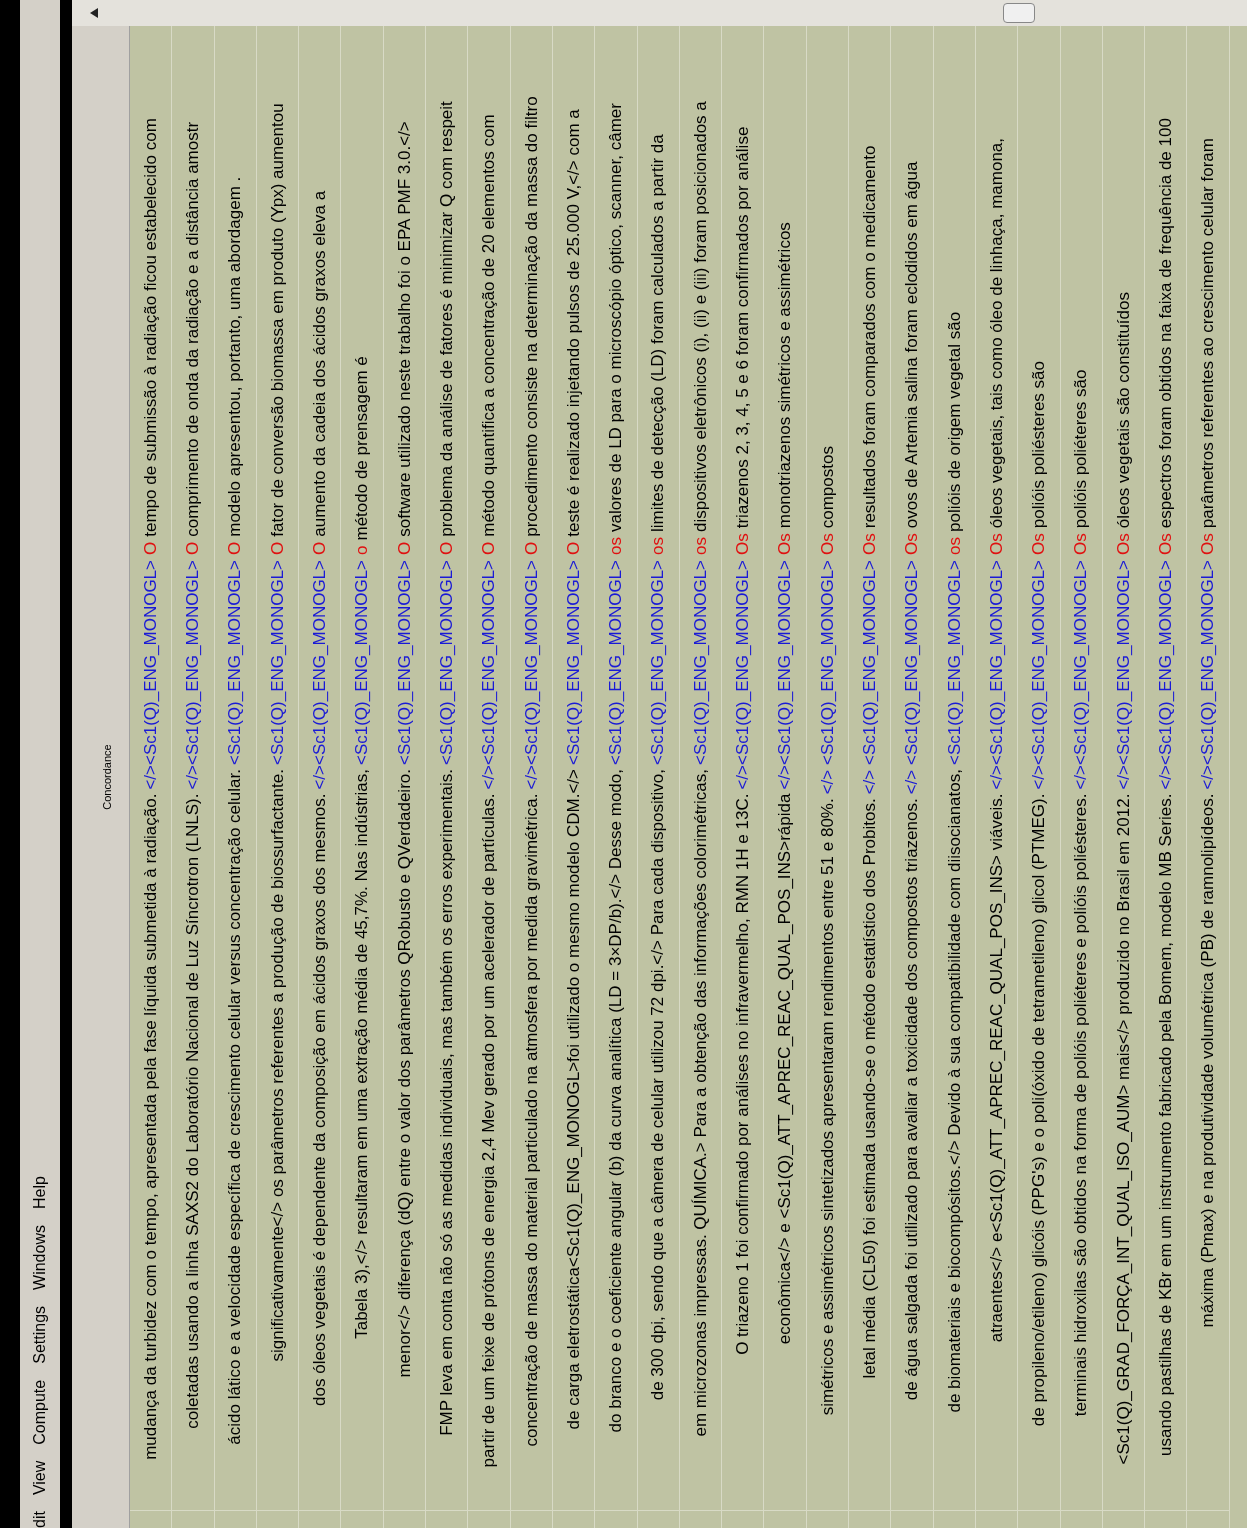 The height and width of the screenshot is (1528, 1247). What do you see at coordinates (1208, 333) in the screenshot?
I see `right-context: parâmetros referentes ao crescimento celular foram` at bounding box center [1208, 333].